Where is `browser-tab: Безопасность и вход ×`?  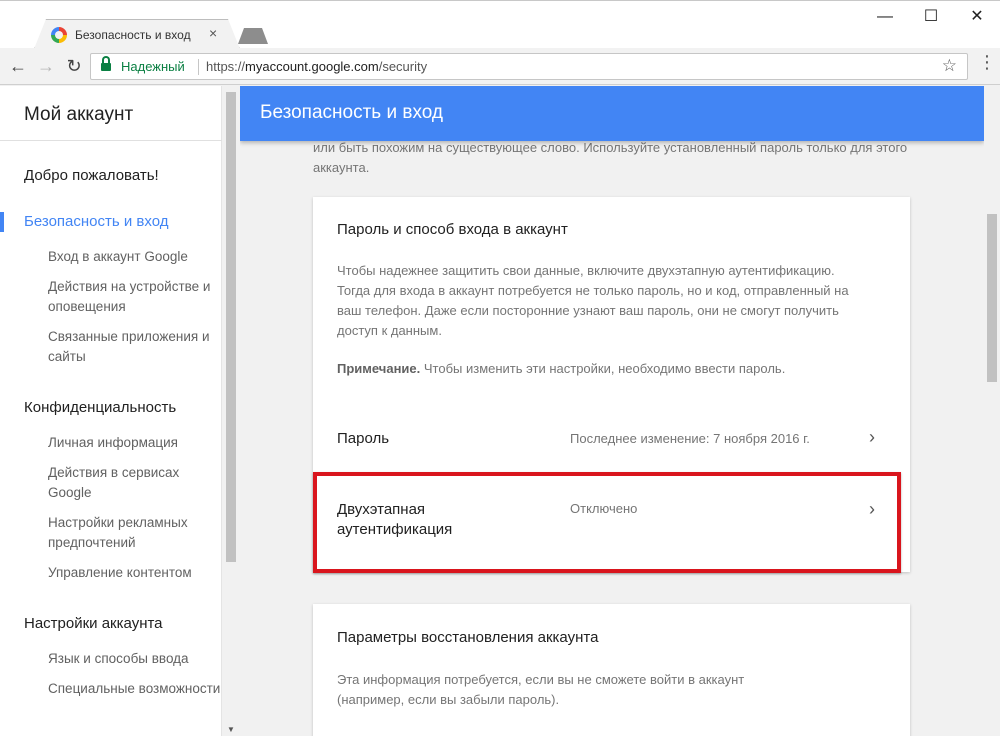
browser-tab: Безопасность и вход × is located at coordinates (137, 34).